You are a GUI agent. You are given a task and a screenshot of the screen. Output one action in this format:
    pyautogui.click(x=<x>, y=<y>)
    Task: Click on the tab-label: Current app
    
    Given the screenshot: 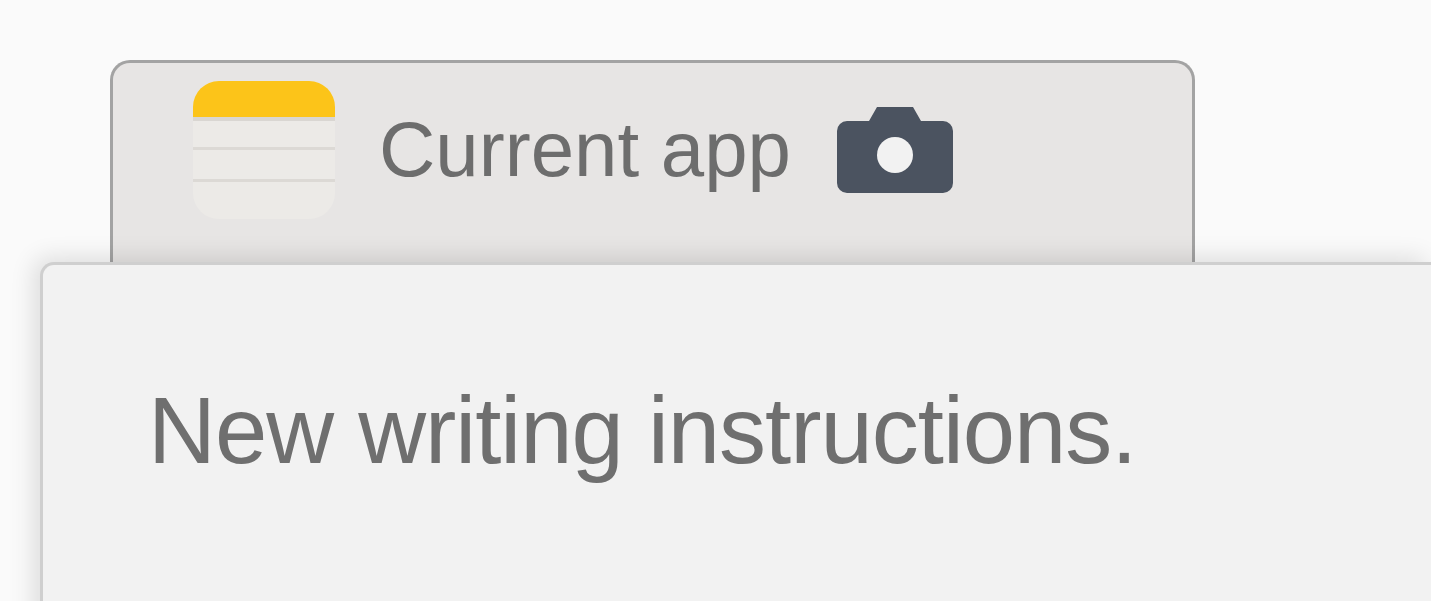 What is the action you would take?
    pyautogui.click(x=585, y=149)
    